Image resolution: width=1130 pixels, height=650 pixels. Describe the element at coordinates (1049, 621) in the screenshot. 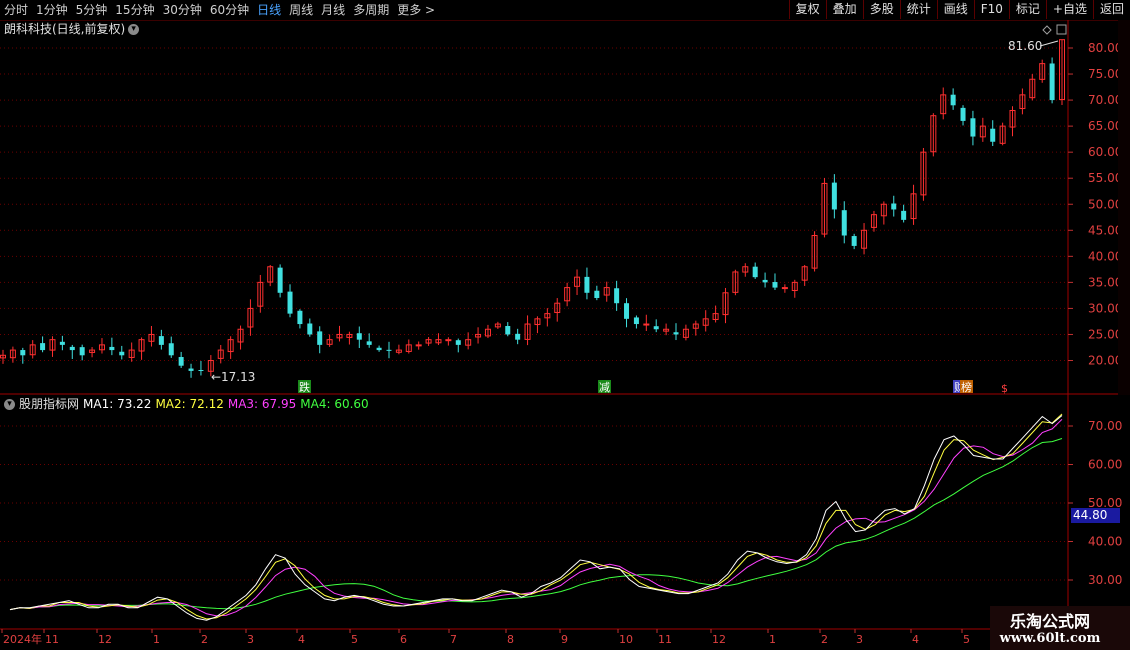

I see `watermark-line1: 乐淘公式网` at that location.